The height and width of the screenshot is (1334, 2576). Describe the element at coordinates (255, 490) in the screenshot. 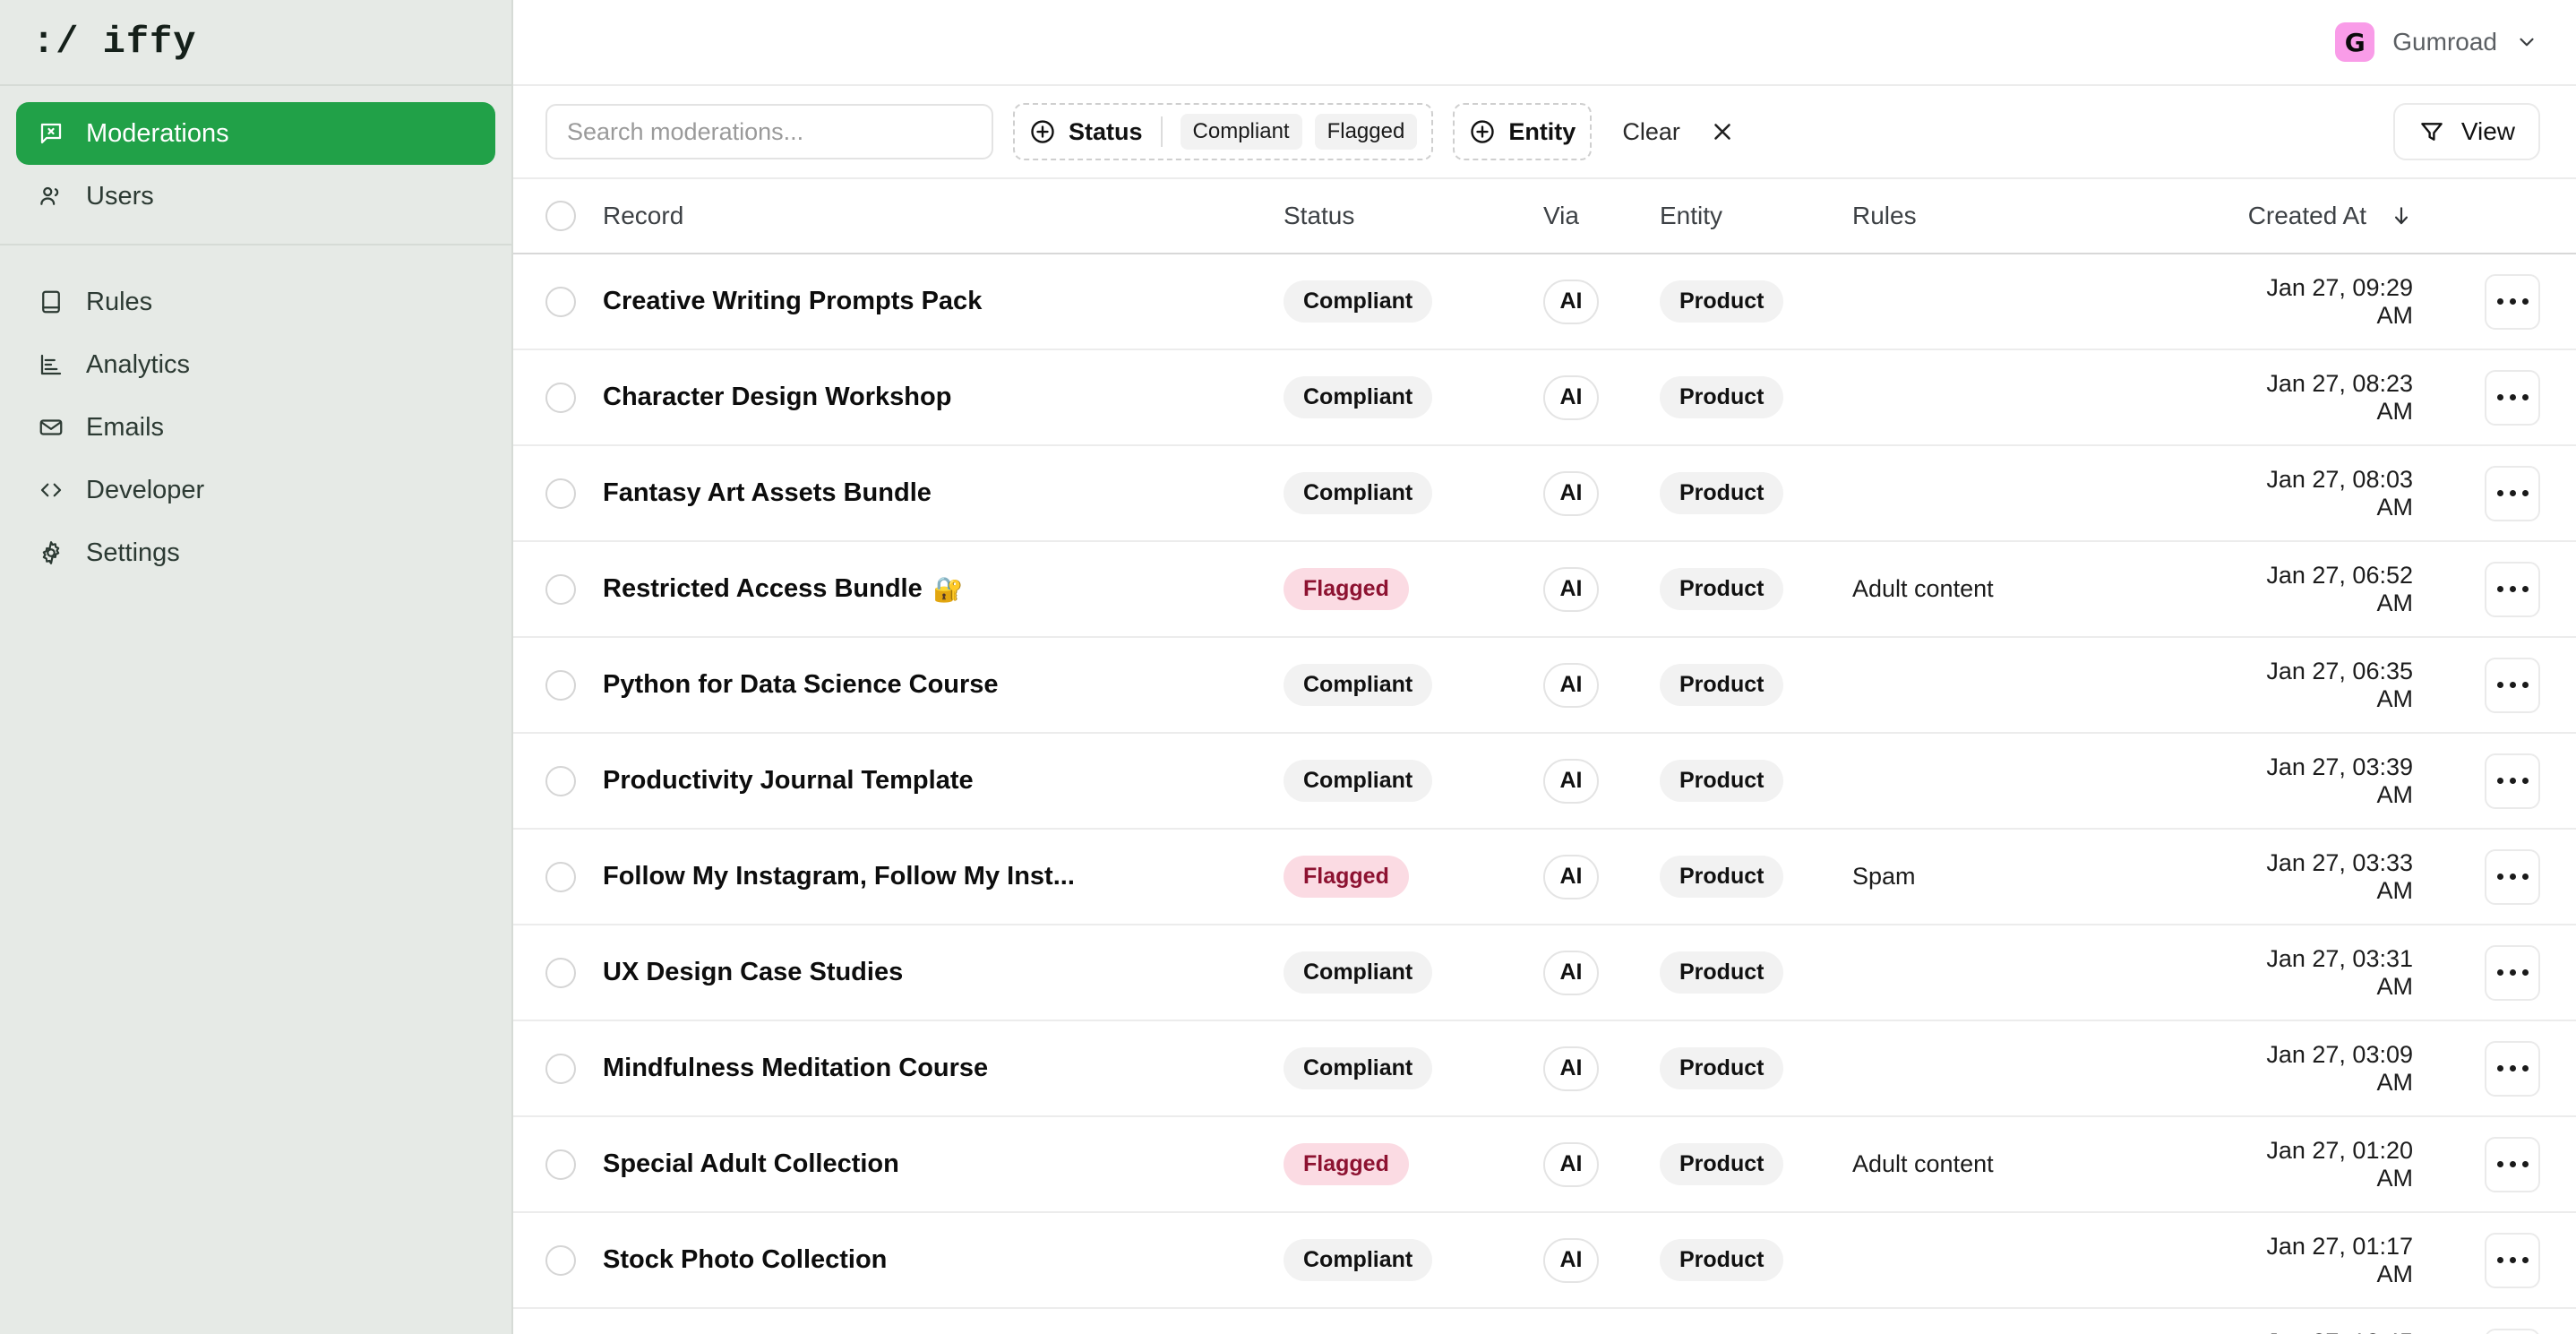

I see `sidebar-item-developer: Developer` at that location.